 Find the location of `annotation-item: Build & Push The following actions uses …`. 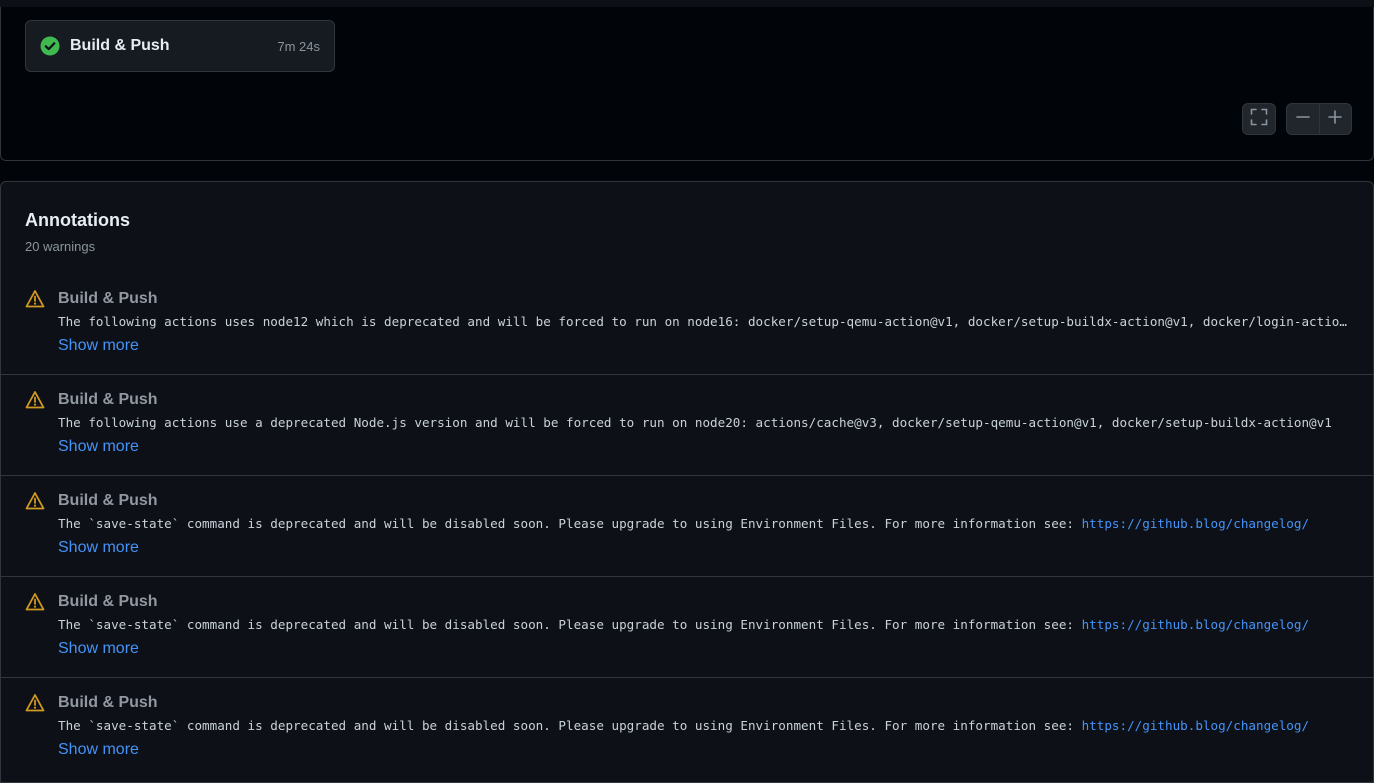

annotation-item: Build & Push The following actions uses … is located at coordinates (687, 324).